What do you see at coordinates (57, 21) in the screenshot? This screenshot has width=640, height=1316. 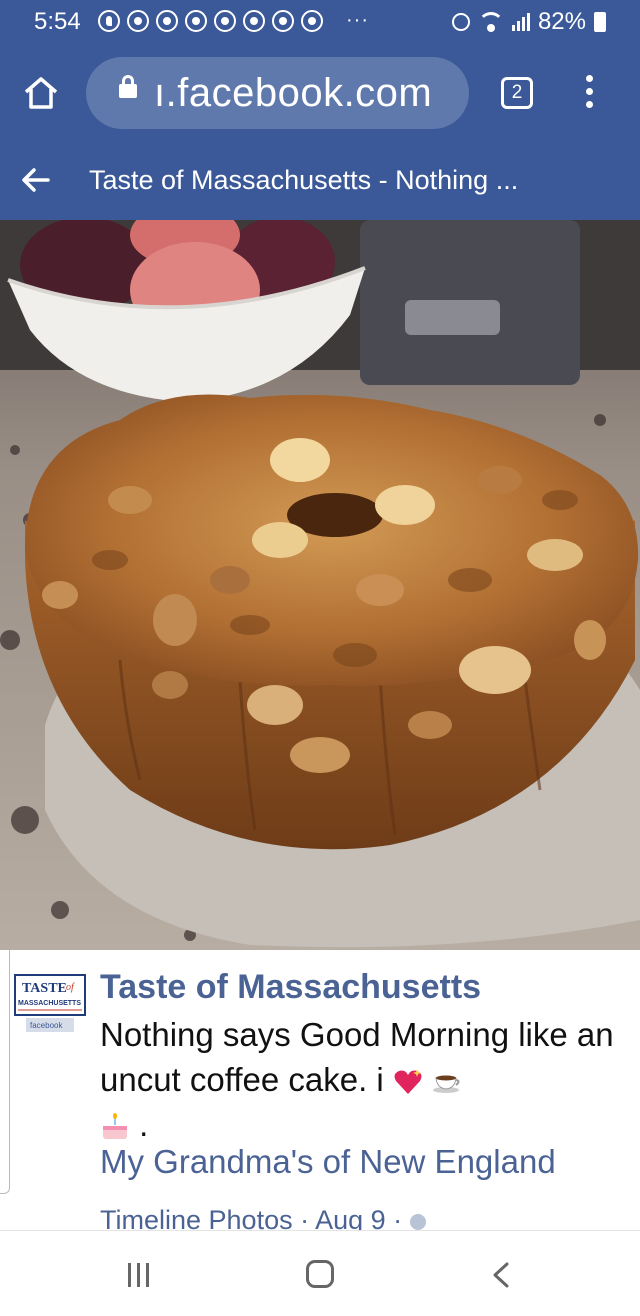 I see `status-time: 5:54` at bounding box center [57, 21].